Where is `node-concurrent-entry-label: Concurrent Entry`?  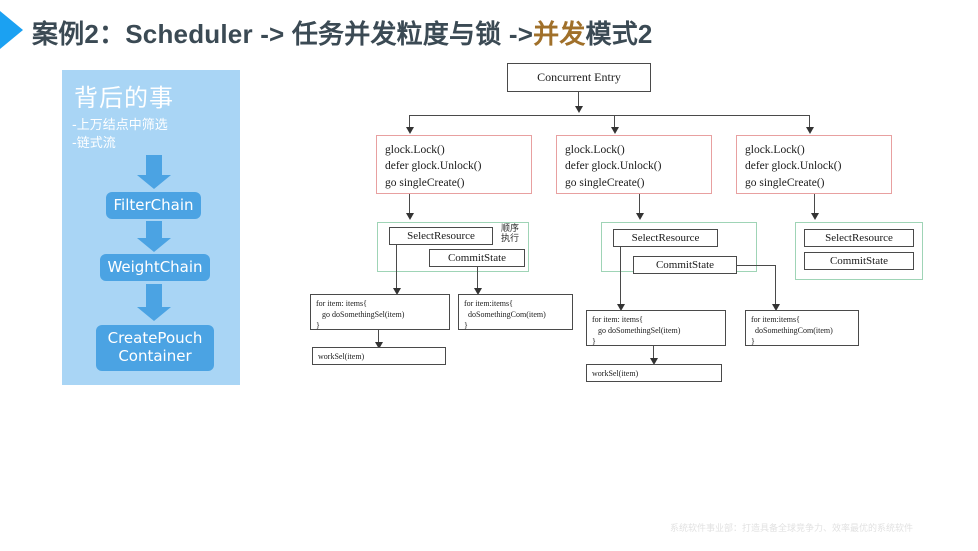 node-concurrent-entry-label: Concurrent Entry is located at coordinates (579, 77).